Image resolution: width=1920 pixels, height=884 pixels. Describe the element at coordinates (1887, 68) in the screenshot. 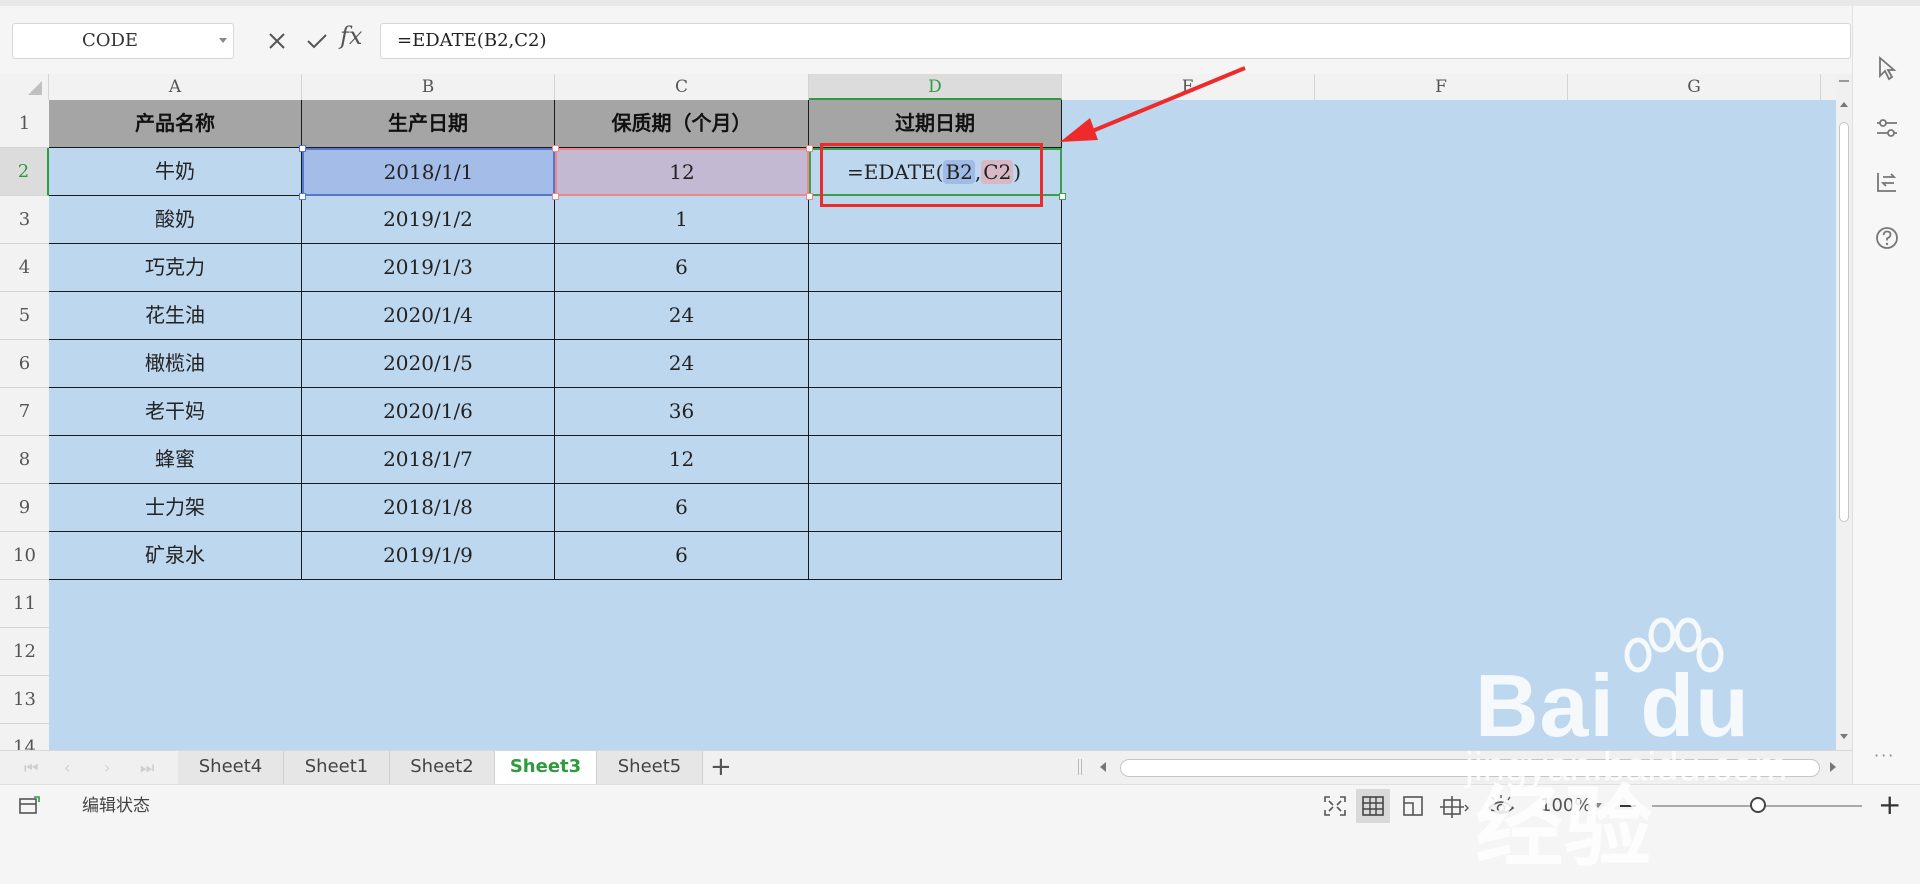

I see `cursor-icon` at that location.